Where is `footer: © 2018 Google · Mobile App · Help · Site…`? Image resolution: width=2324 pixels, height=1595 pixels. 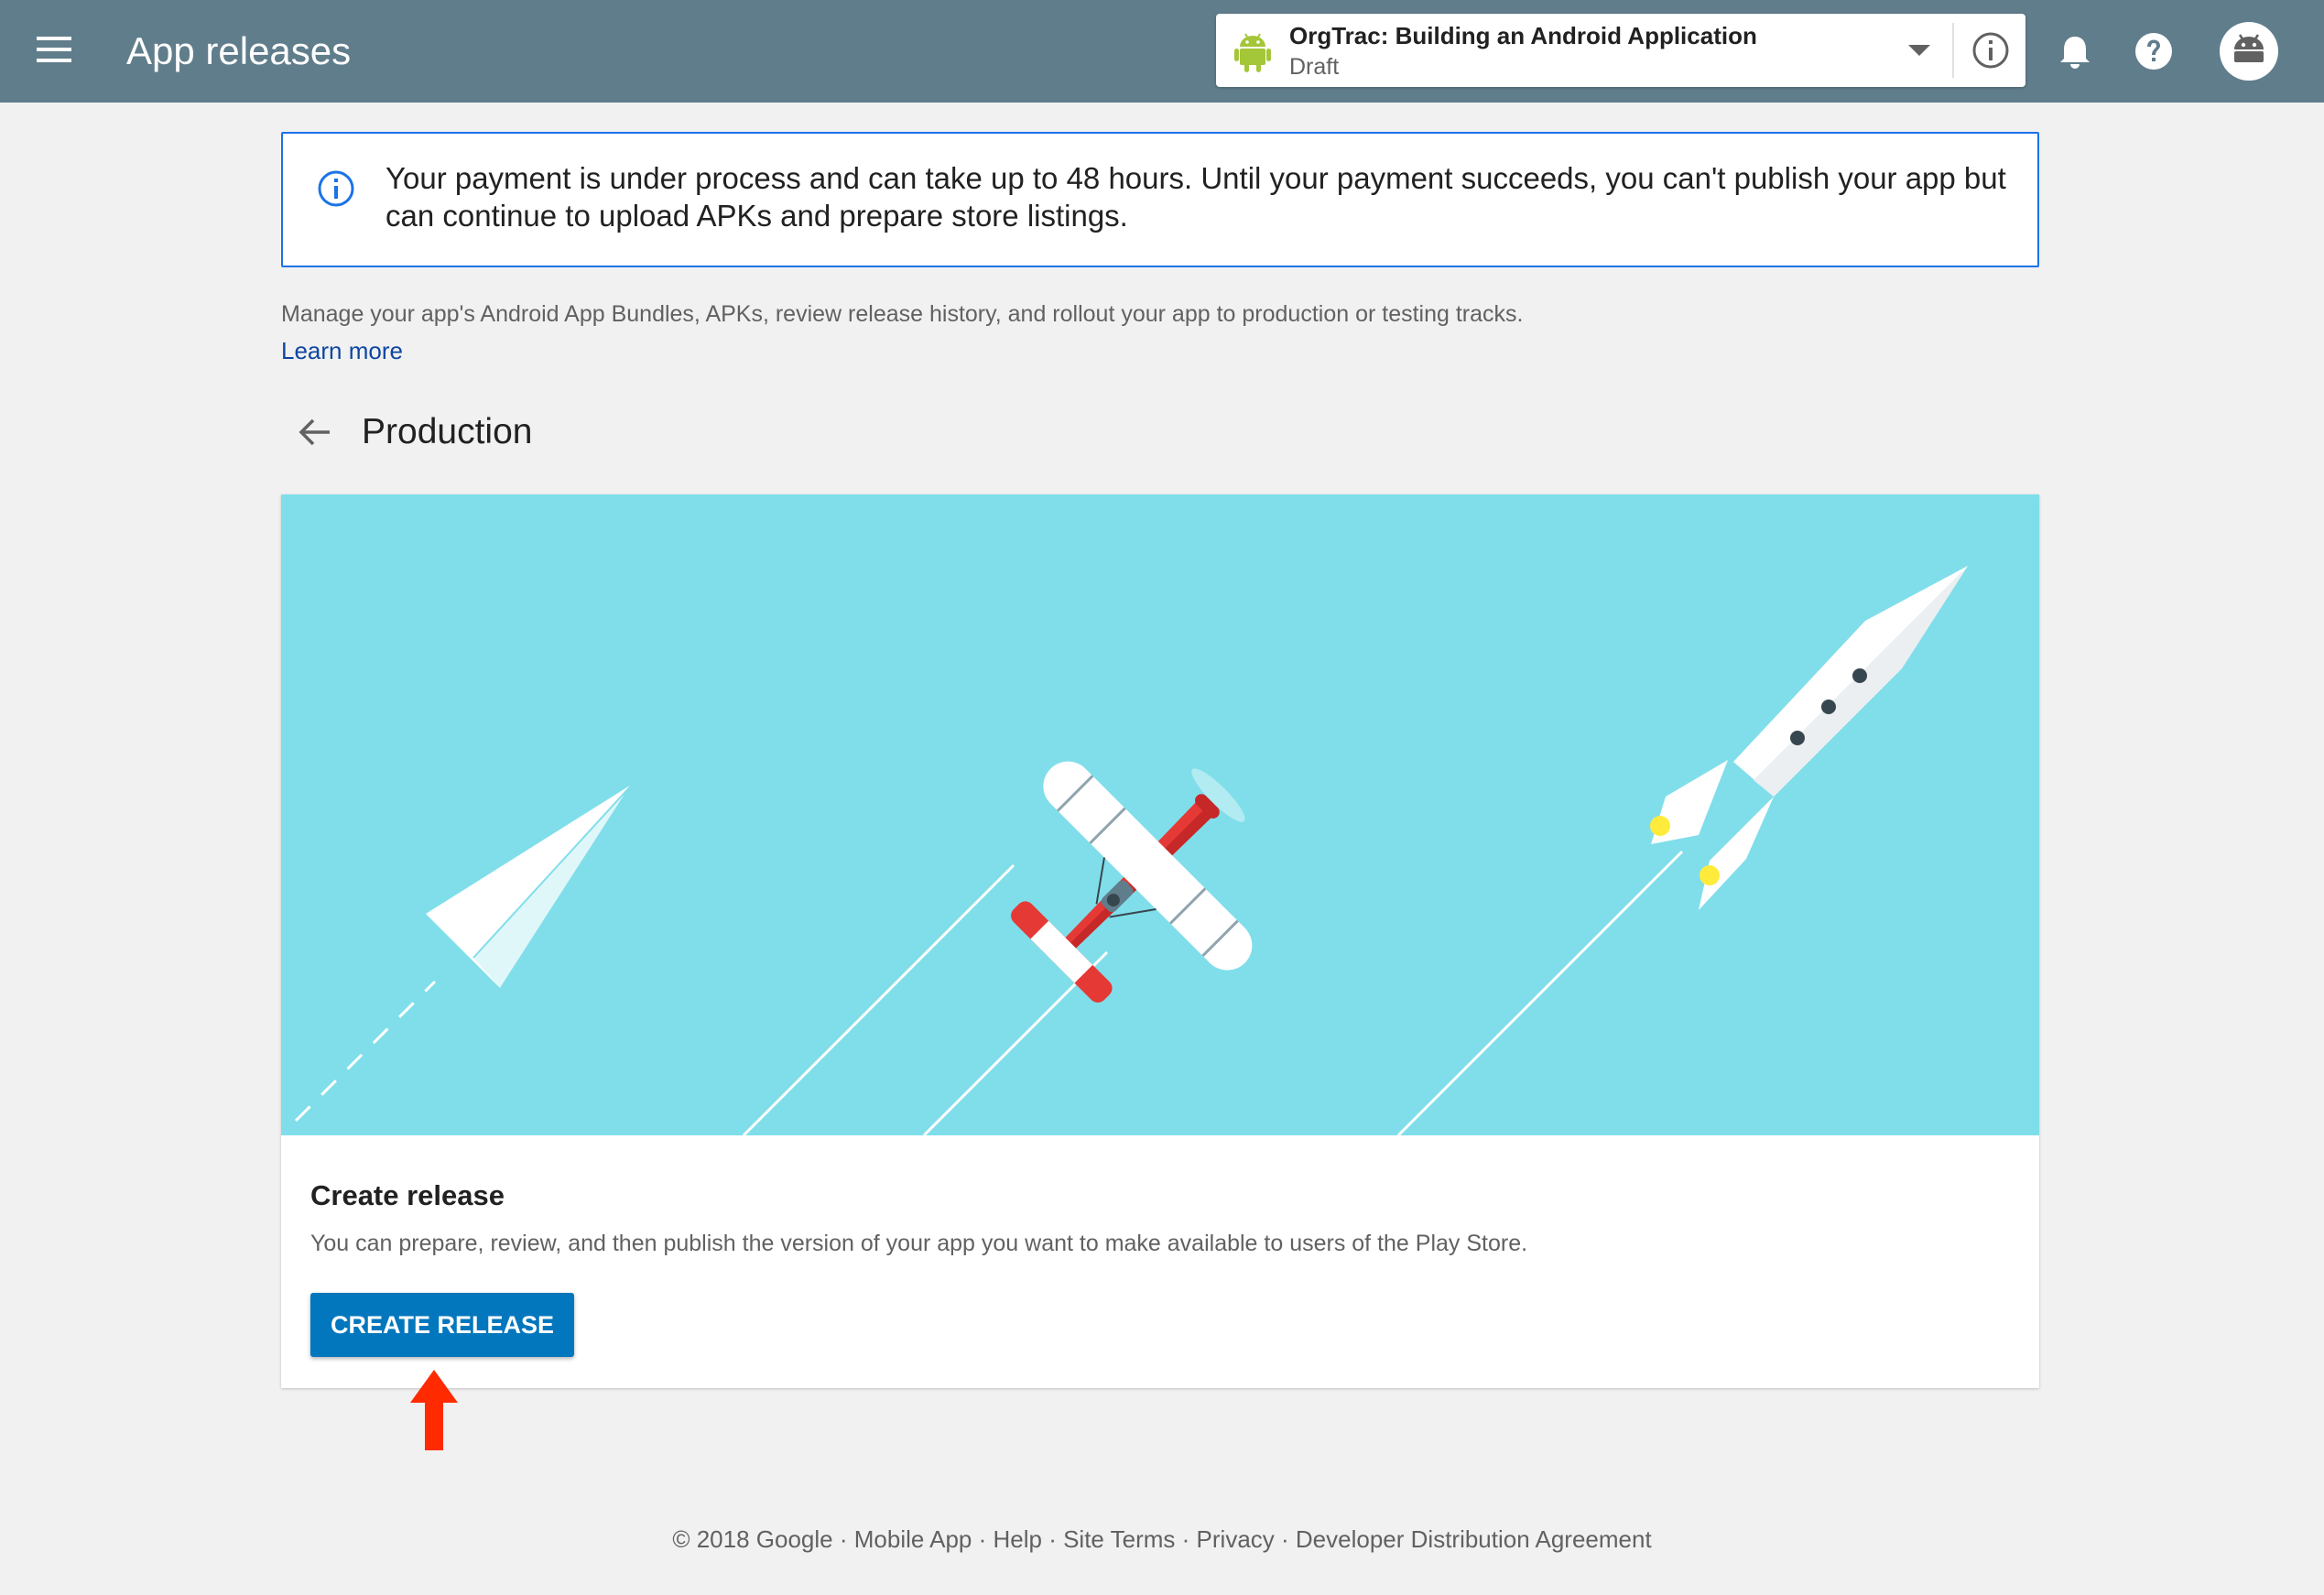
footer: © 2018 Google · Mobile App · Help · Site… is located at coordinates (1162, 1540).